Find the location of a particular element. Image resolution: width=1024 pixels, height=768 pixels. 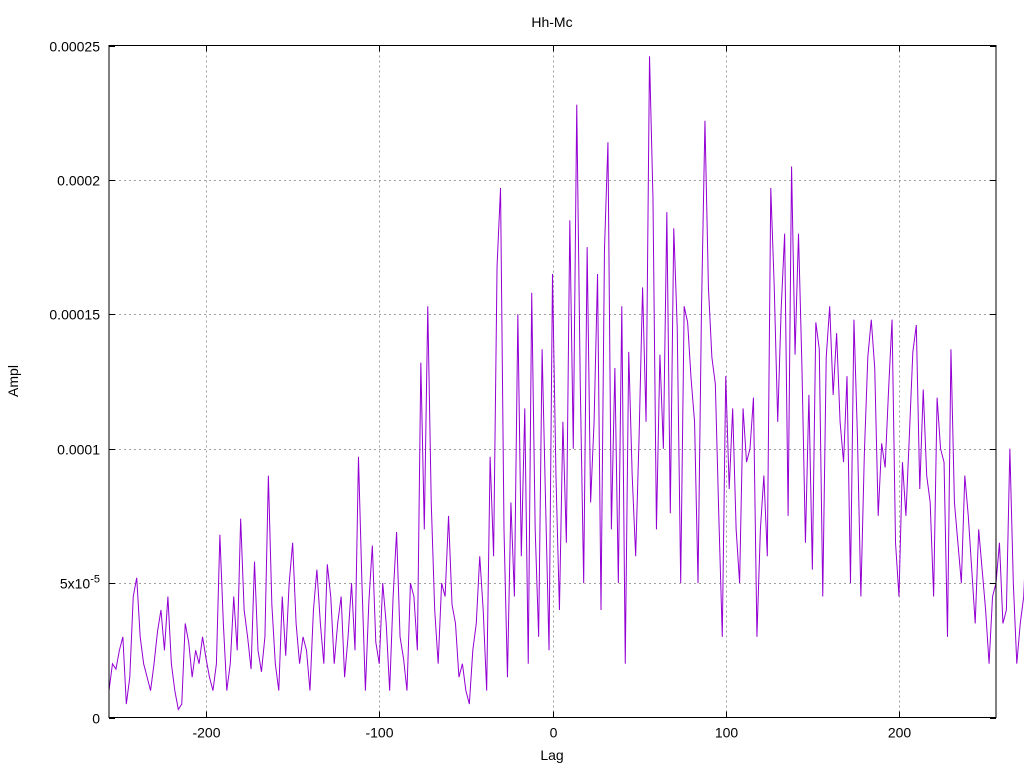

y-tick-label: 0.0002 is located at coordinates (78, 181).